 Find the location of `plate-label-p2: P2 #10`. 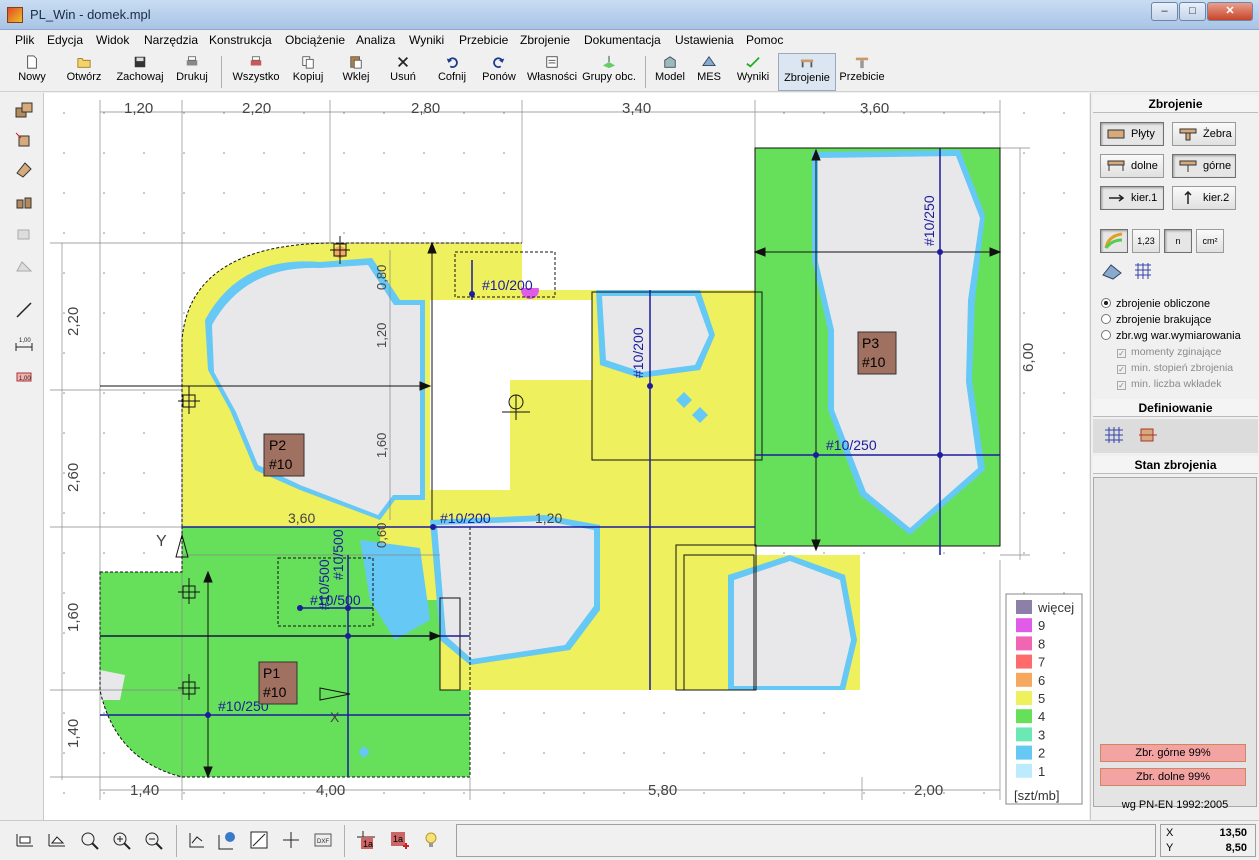

plate-label-p2: P2 #10 is located at coordinates (284, 455).